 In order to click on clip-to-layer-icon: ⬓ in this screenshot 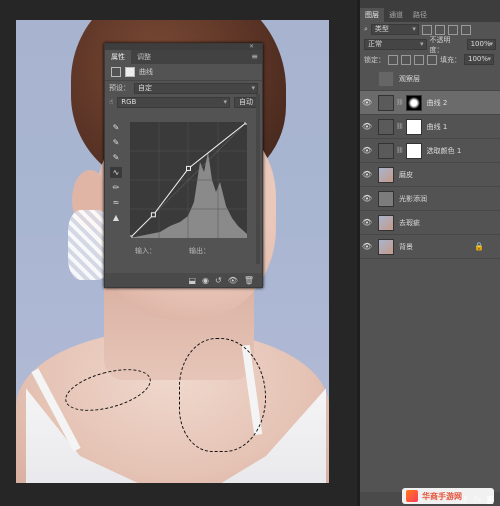, I will do `click(192, 280)`.